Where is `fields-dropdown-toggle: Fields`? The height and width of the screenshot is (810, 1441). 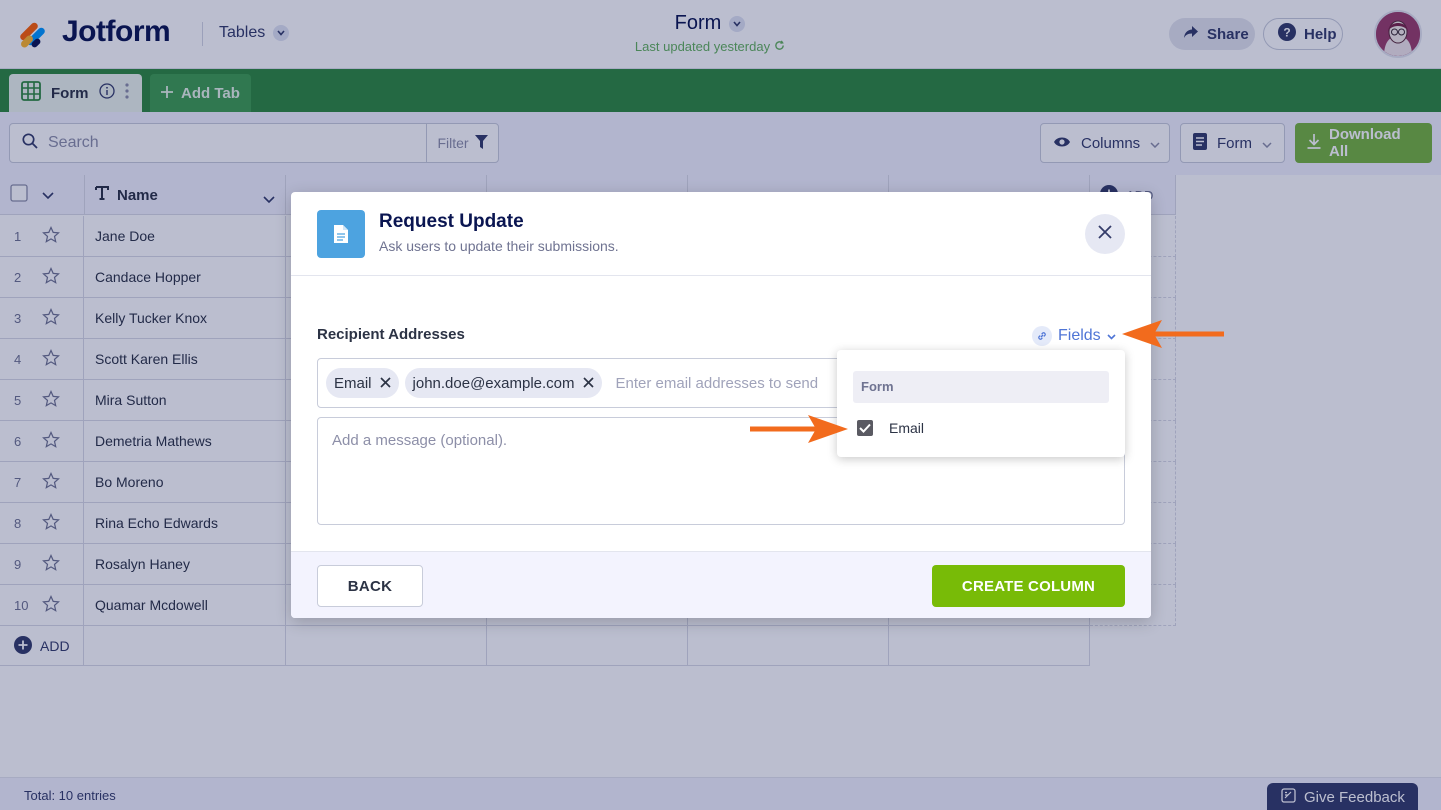 fields-dropdown-toggle: Fields is located at coordinates (1074, 336).